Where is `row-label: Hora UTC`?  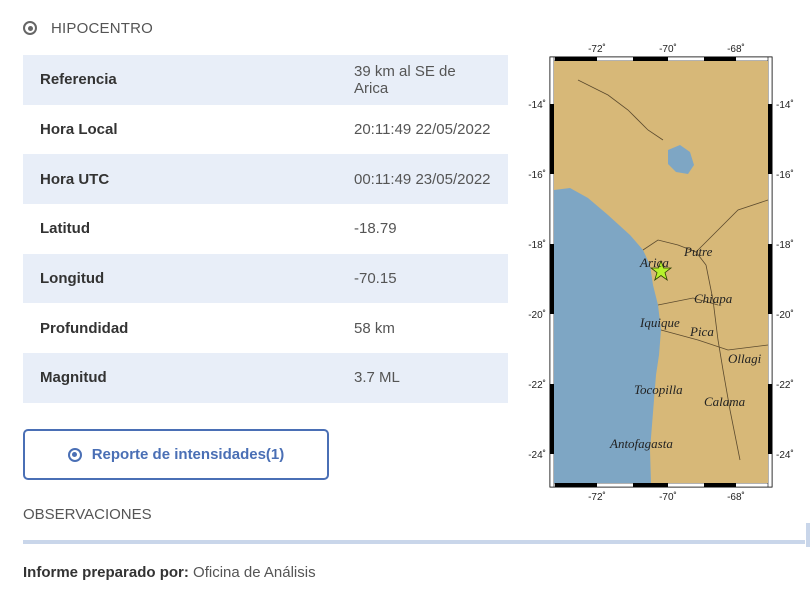 row-label: Hora UTC is located at coordinates (75, 179).